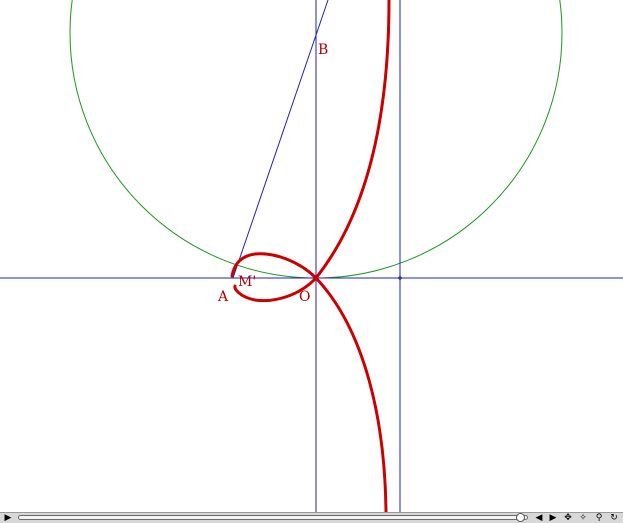 Image resolution: width=623 pixels, height=523 pixels. I want to click on rotate-icon: ↻, so click(614, 518).